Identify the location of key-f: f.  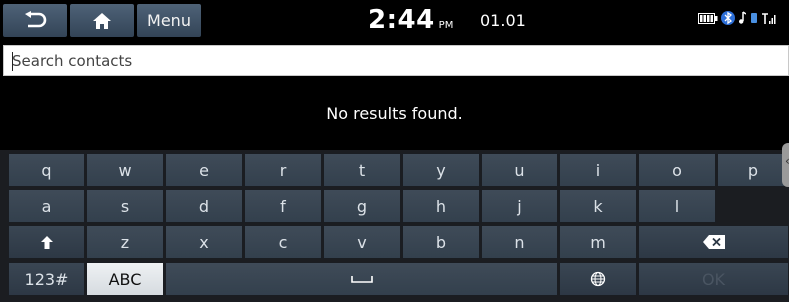
(283, 206).